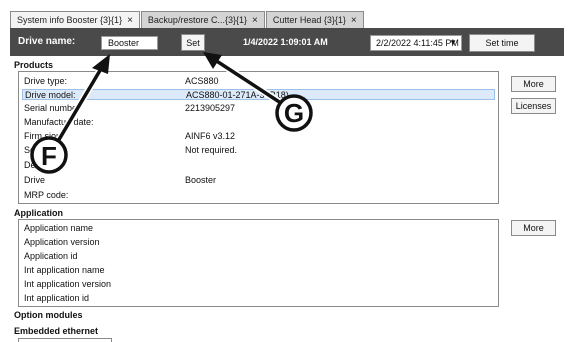  What do you see at coordinates (246, 81) in the screenshot?
I see `callout-arrow-g` at bounding box center [246, 81].